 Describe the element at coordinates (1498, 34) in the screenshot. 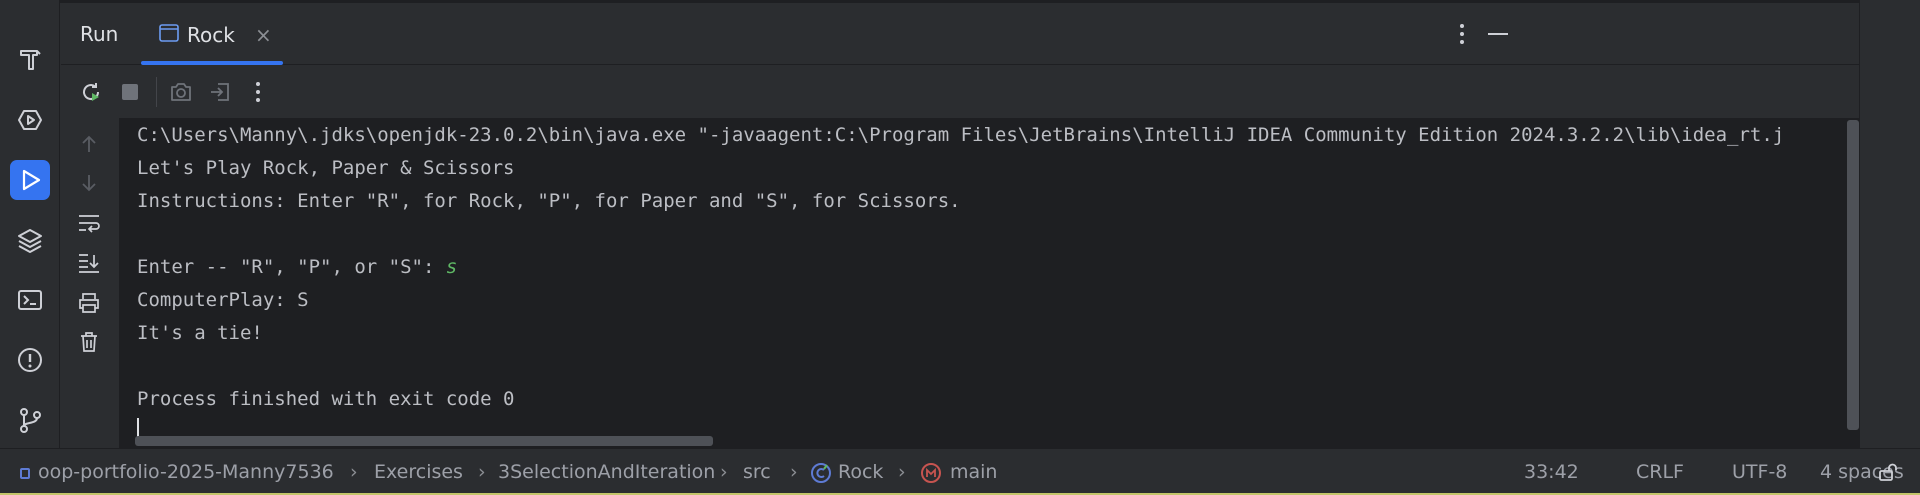

I see `minimize-icon` at that location.